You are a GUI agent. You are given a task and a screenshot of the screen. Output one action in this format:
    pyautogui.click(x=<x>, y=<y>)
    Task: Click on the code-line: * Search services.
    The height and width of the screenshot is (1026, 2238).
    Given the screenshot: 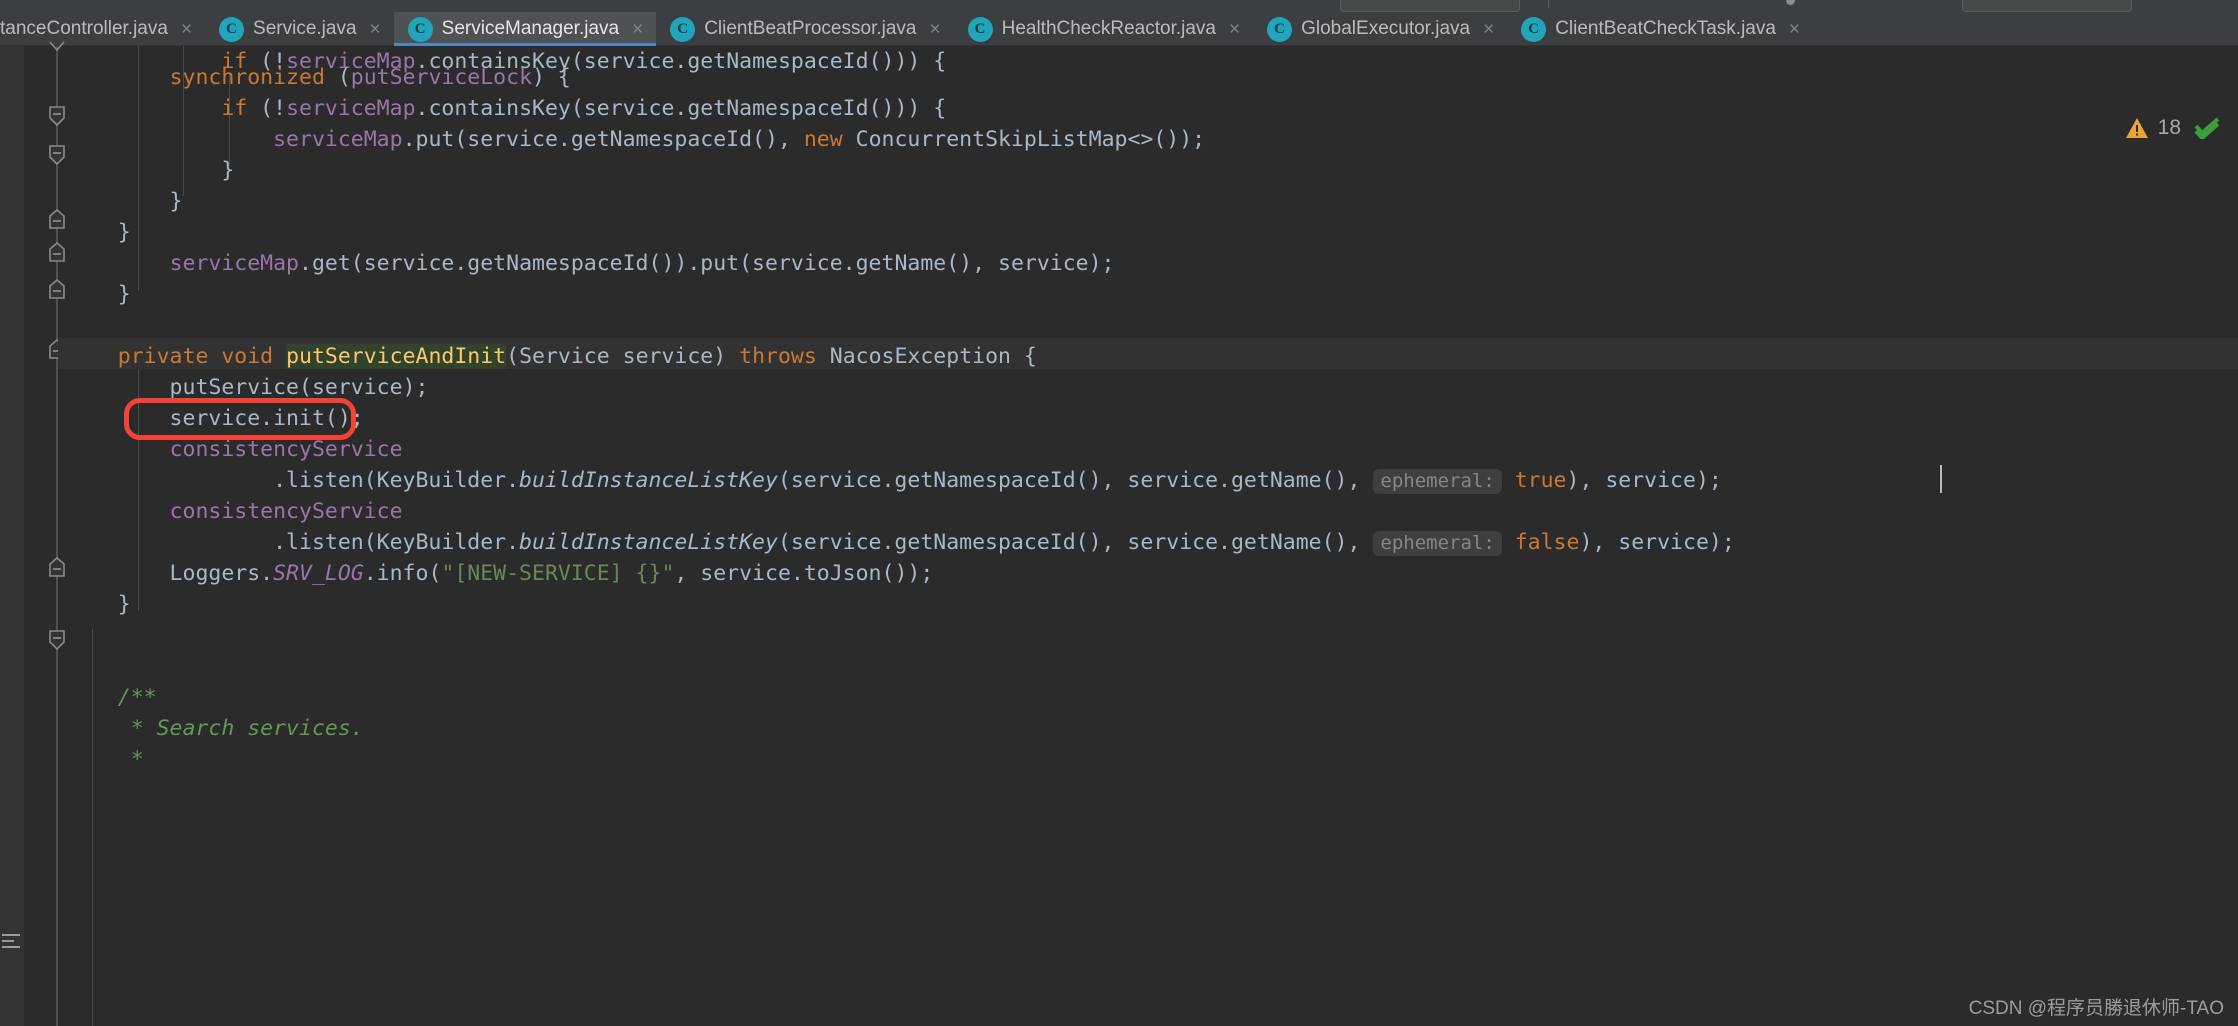 What is the action you would take?
    pyautogui.click(x=1119, y=728)
    